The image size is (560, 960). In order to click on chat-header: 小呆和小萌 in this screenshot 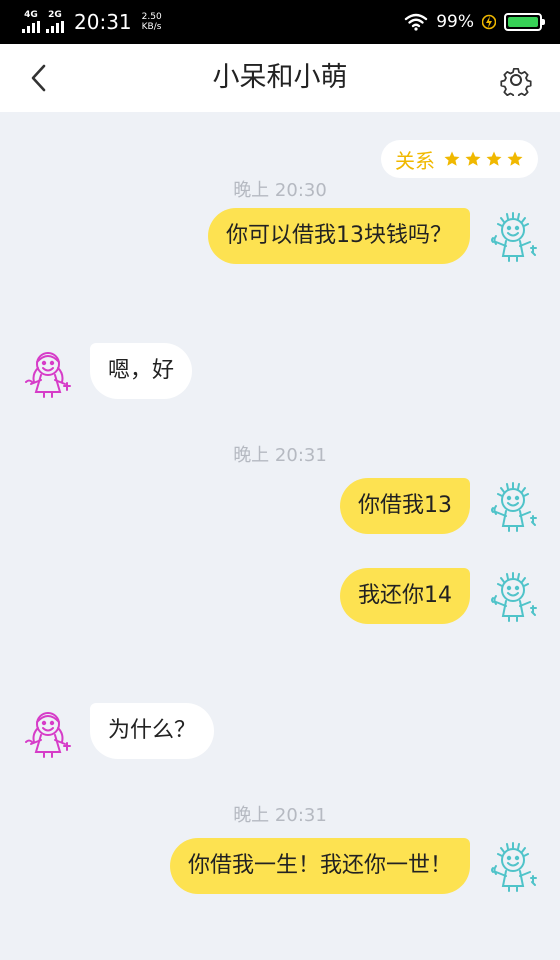, I will do `click(280, 78)`.